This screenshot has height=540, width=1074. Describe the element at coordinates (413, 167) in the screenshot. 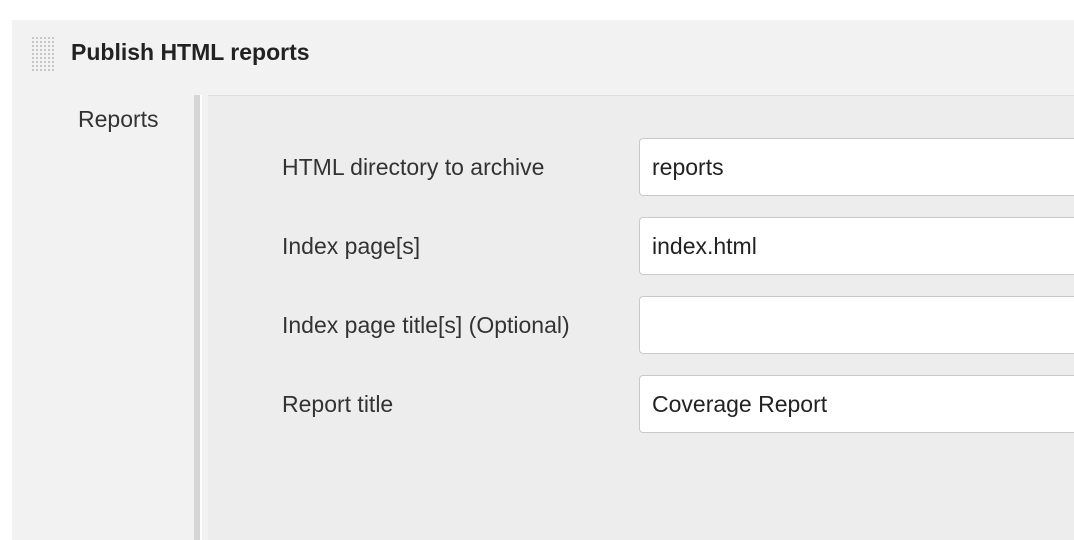

I see `html-directory-label: HTML directory to archive` at that location.